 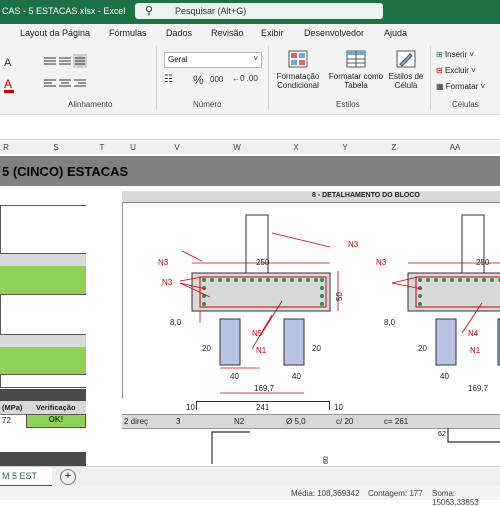 What do you see at coordinates (102, 147) in the screenshot?
I see `col-header-t: T` at bounding box center [102, 147].